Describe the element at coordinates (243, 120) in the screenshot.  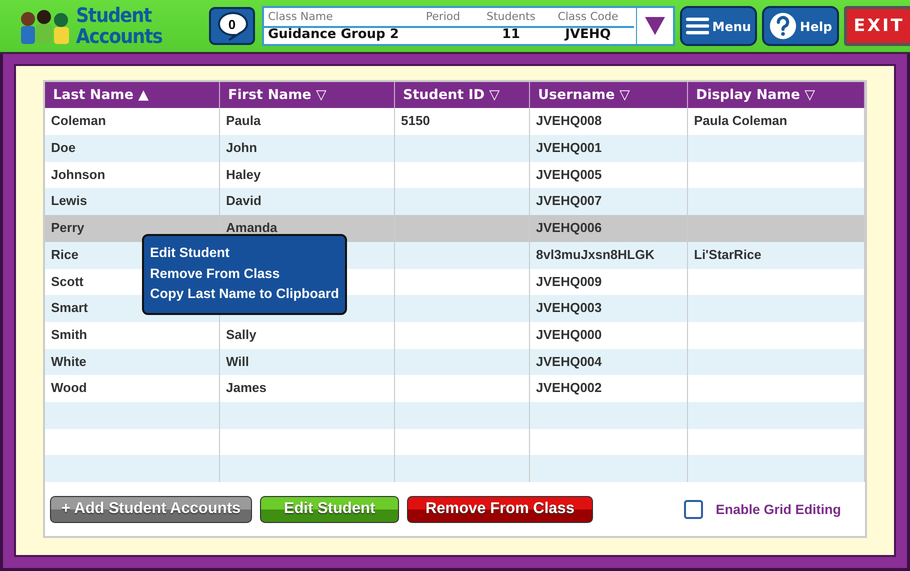
I see `table-cell: Paula` at that location.